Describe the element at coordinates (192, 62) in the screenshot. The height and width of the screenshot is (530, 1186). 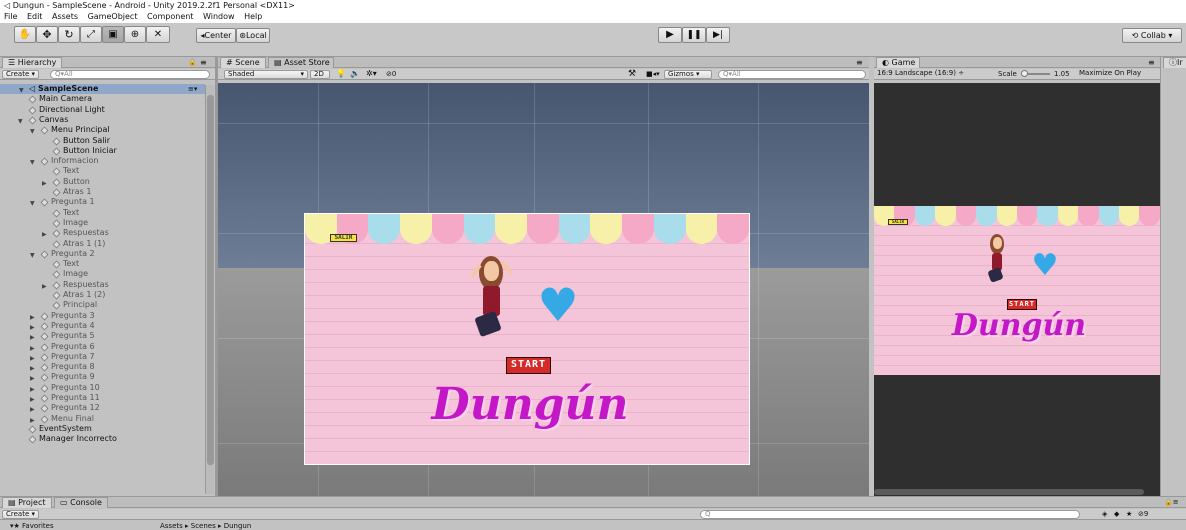
I see `lock-icon: 🔒` at that location.